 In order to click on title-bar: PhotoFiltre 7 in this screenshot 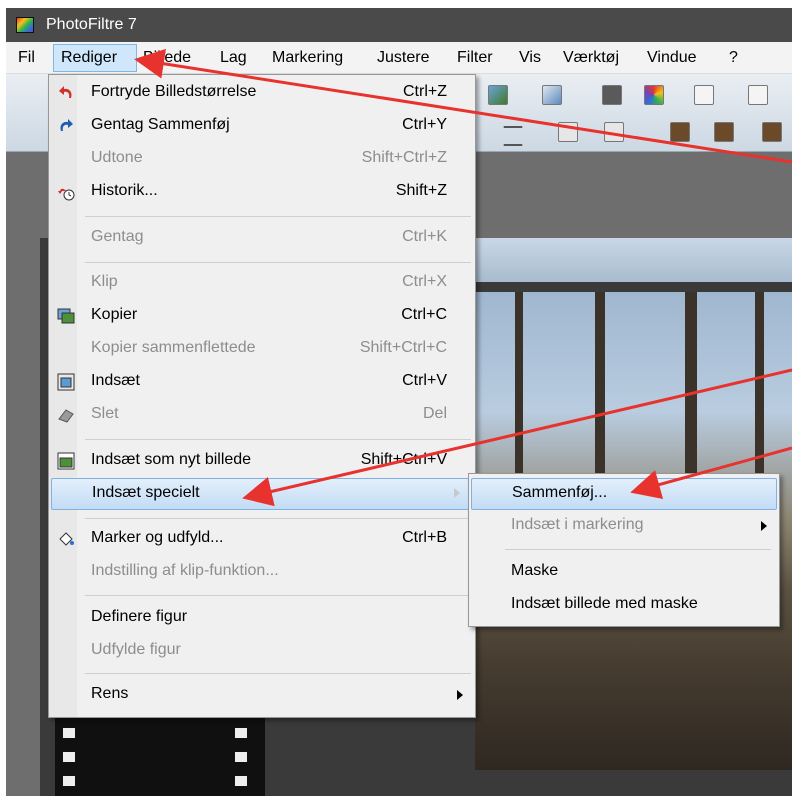, I will do `click(399, 25)`.